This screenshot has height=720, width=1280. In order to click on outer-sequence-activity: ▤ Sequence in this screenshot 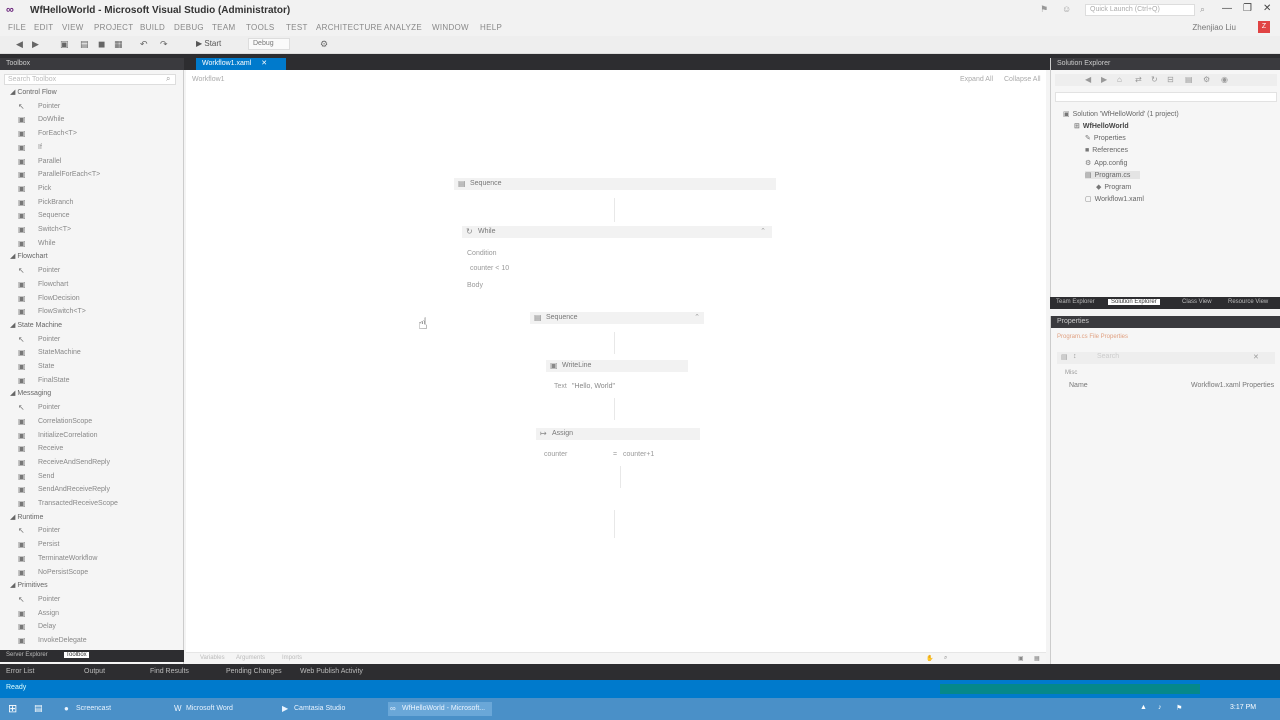, I will do `click(615, 184)`.